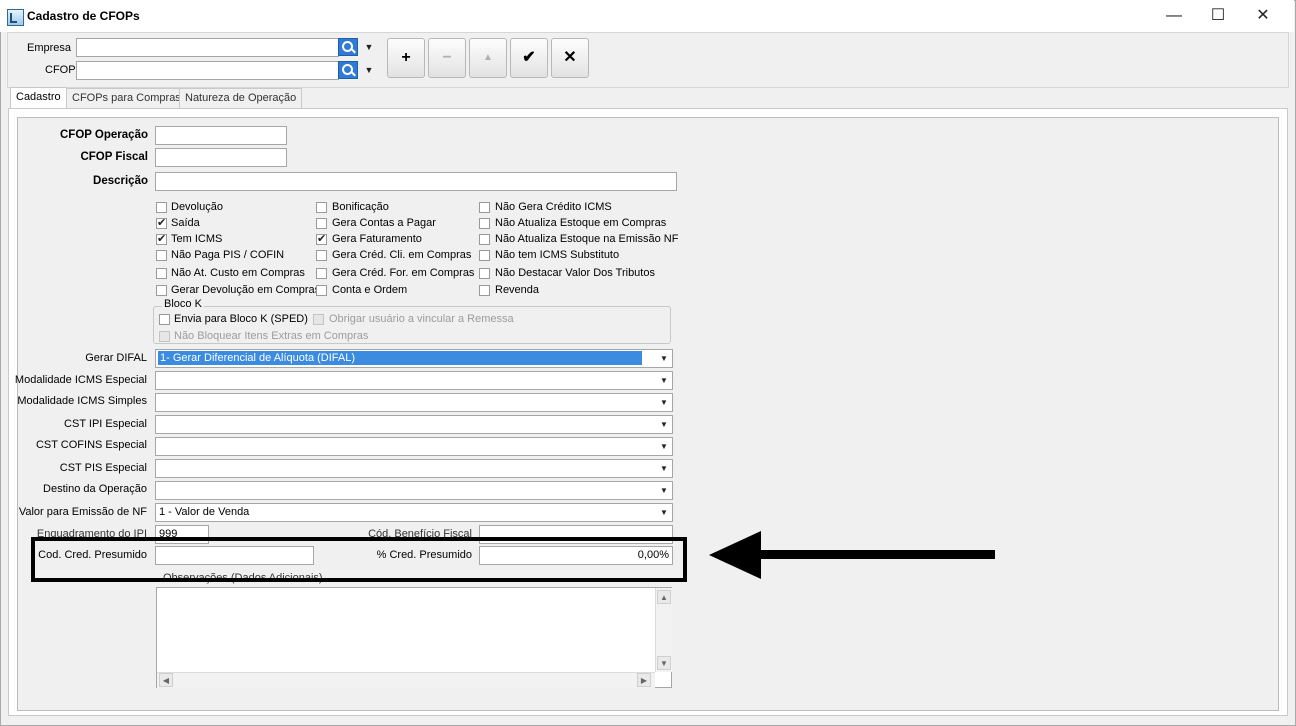  What do you see at coordinates (484, 273) in the screenshot?
I see `nao-destacar-valor-checkbox` at bounding box center [484, 273].